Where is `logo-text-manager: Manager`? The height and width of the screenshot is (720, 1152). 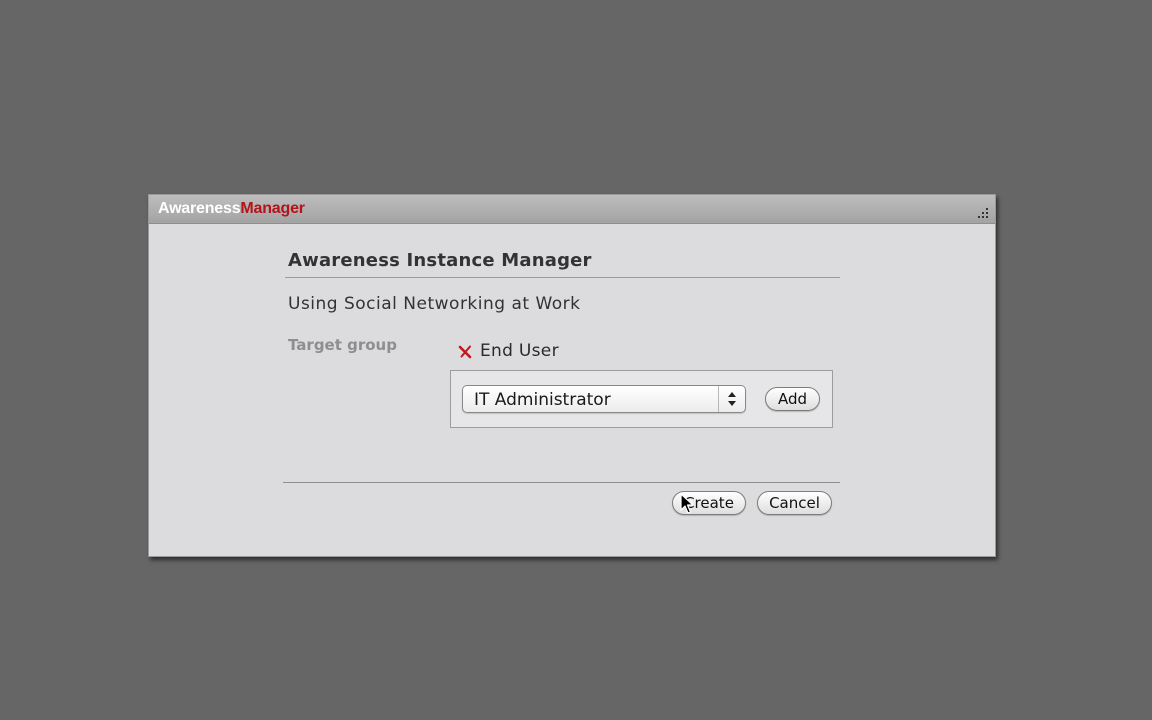
logo-text-manager: Manager is located at coordinates (272, 208).